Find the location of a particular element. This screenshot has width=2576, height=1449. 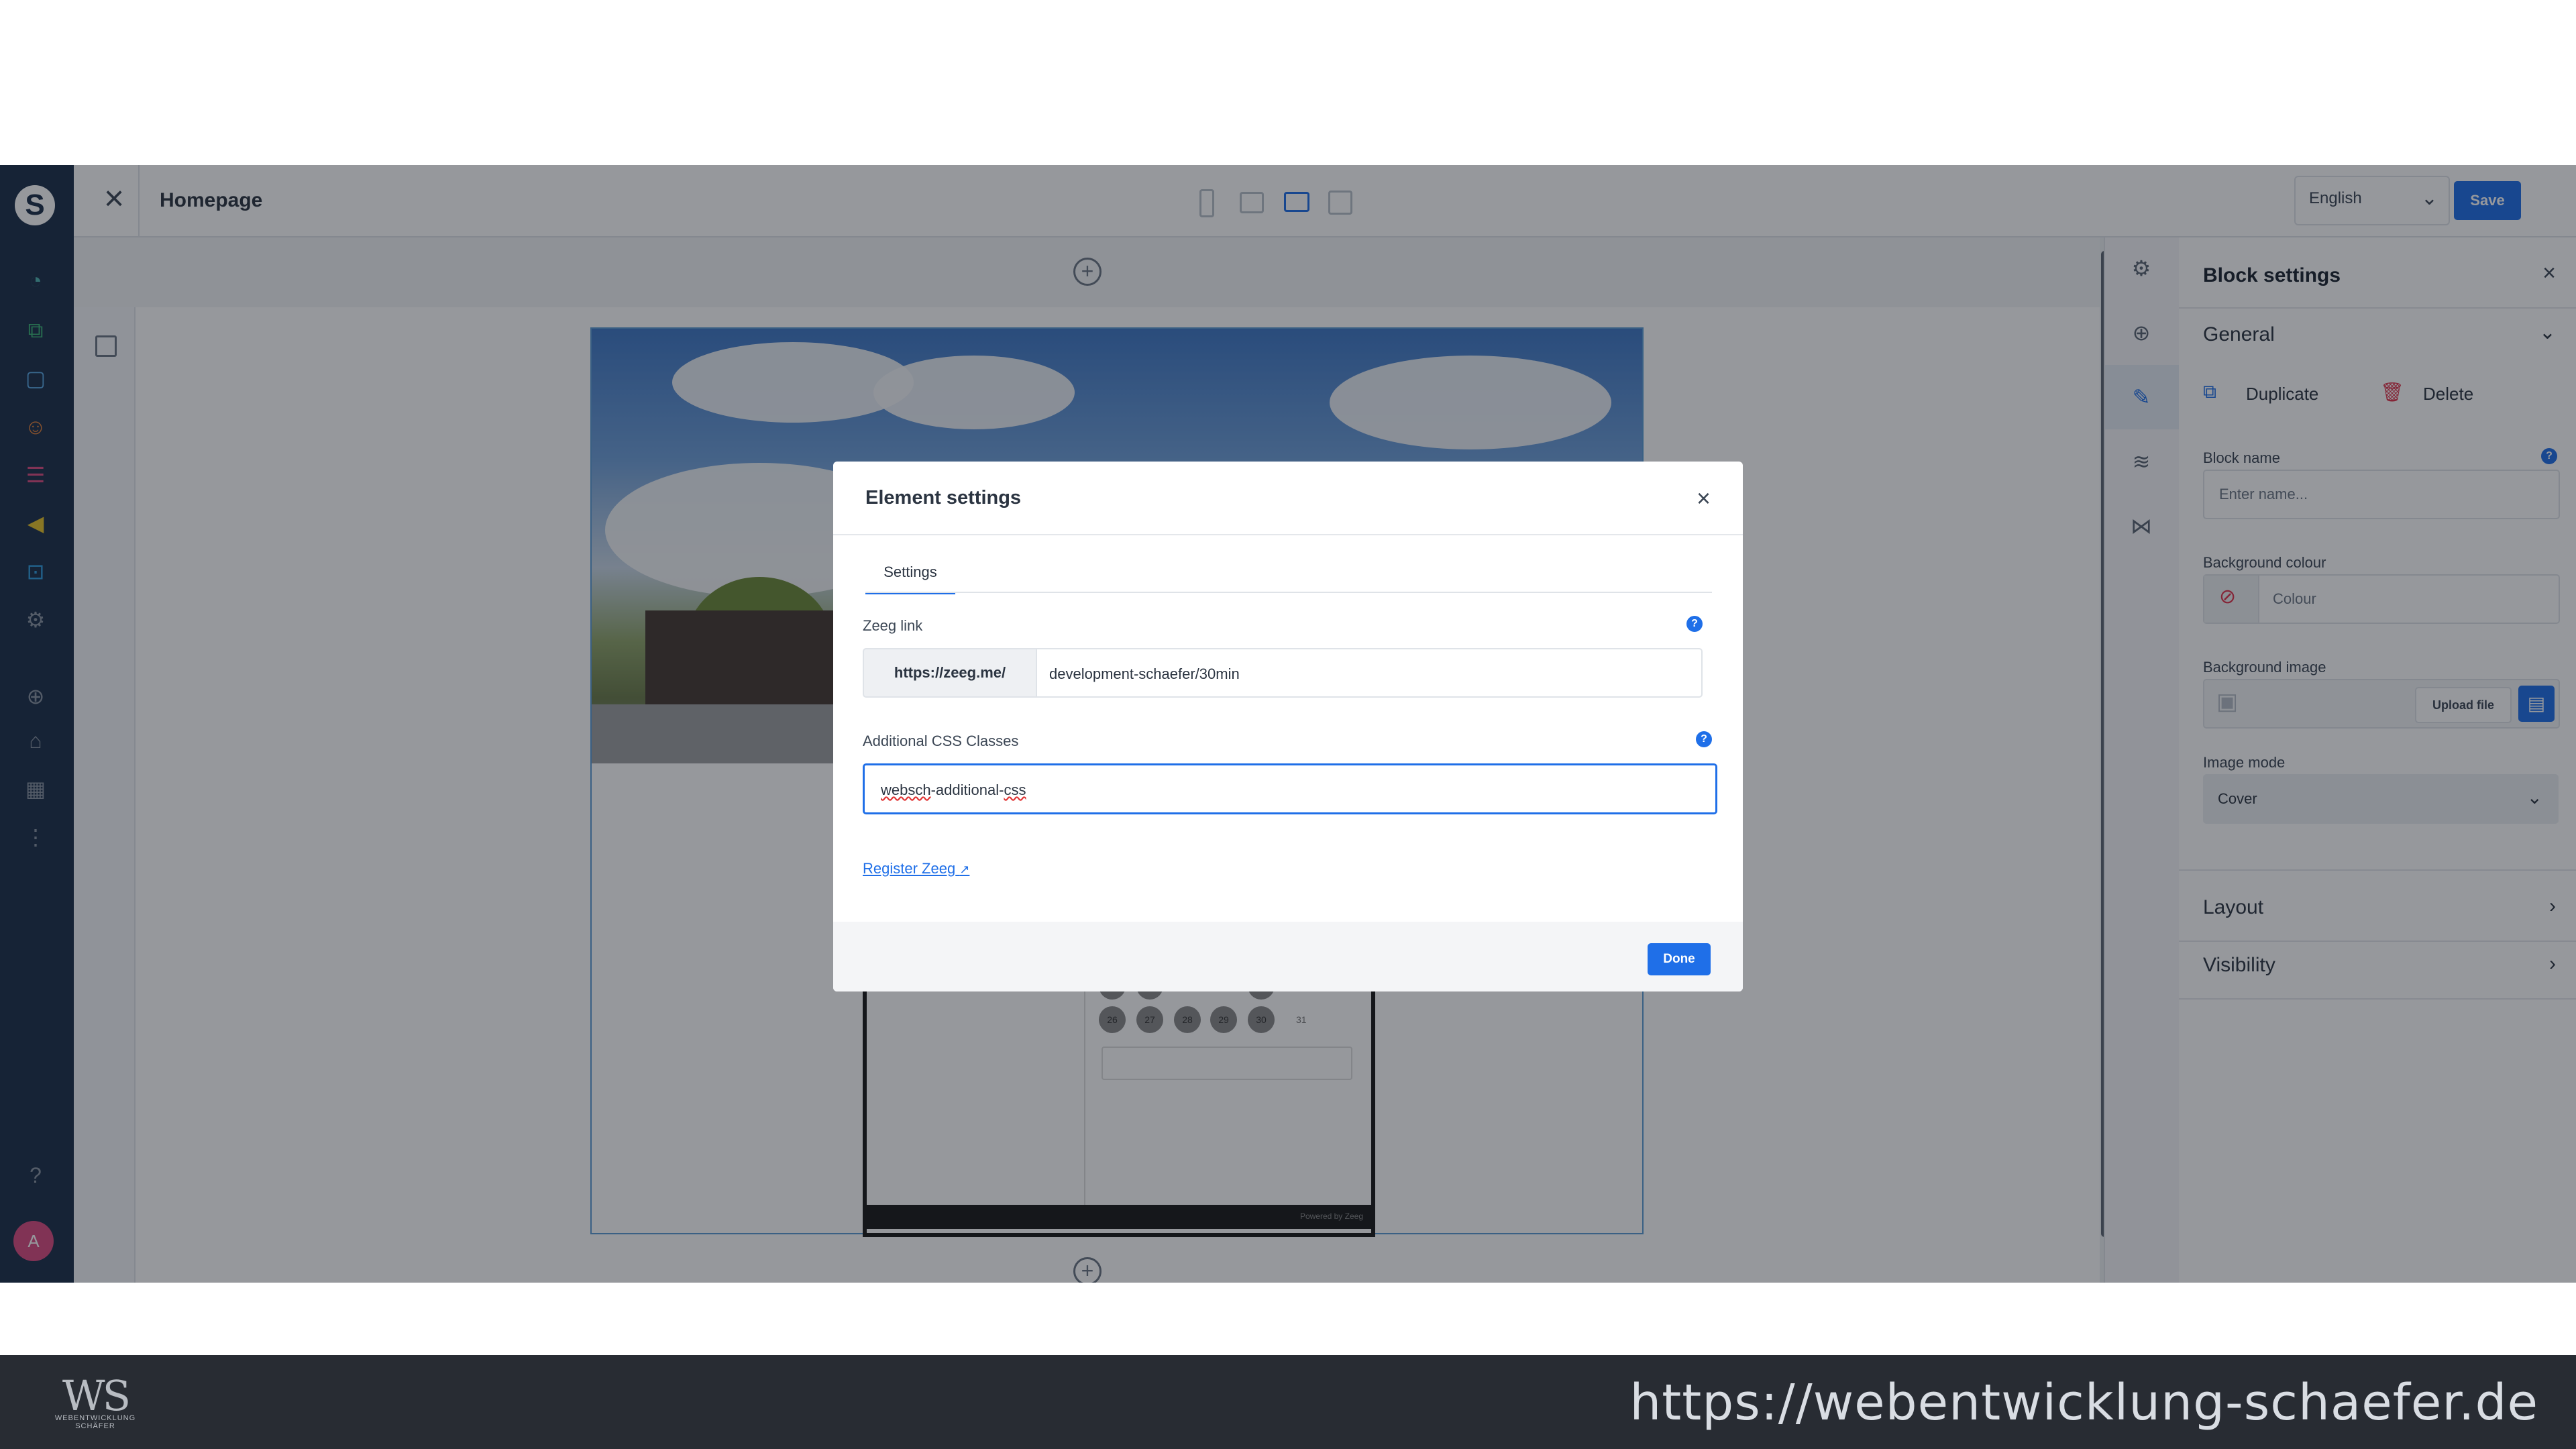

modal-footer: Done is located at coordinates (1288, 956).